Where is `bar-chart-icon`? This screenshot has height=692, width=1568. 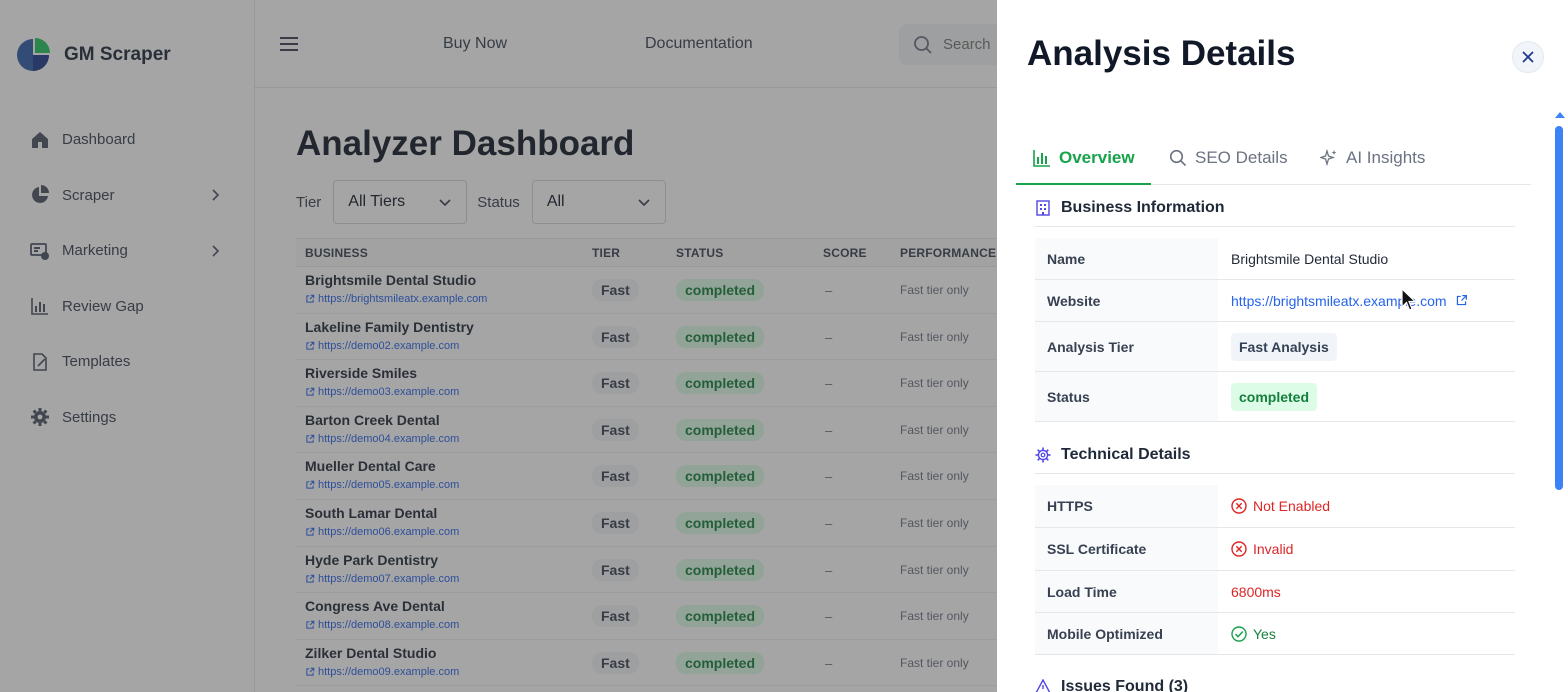 bar-chart-icon is located at coordinates (1041, 158).